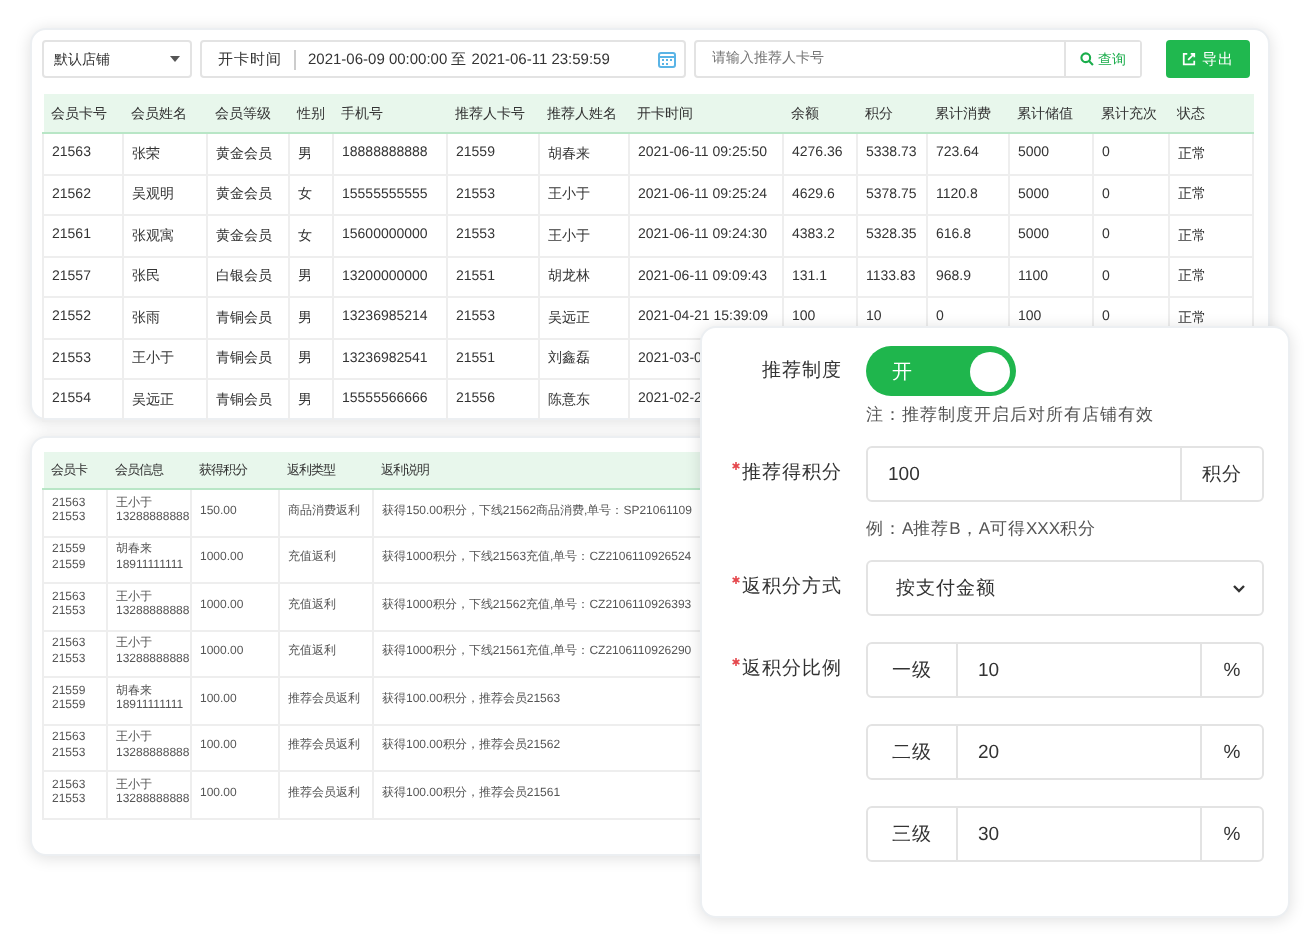 The width and height of the screenshot is (1314, 944). What do you see at coordinates (1087, 59) in the screenshot?
I see `search-icon` at bounding box center [1087, 59].